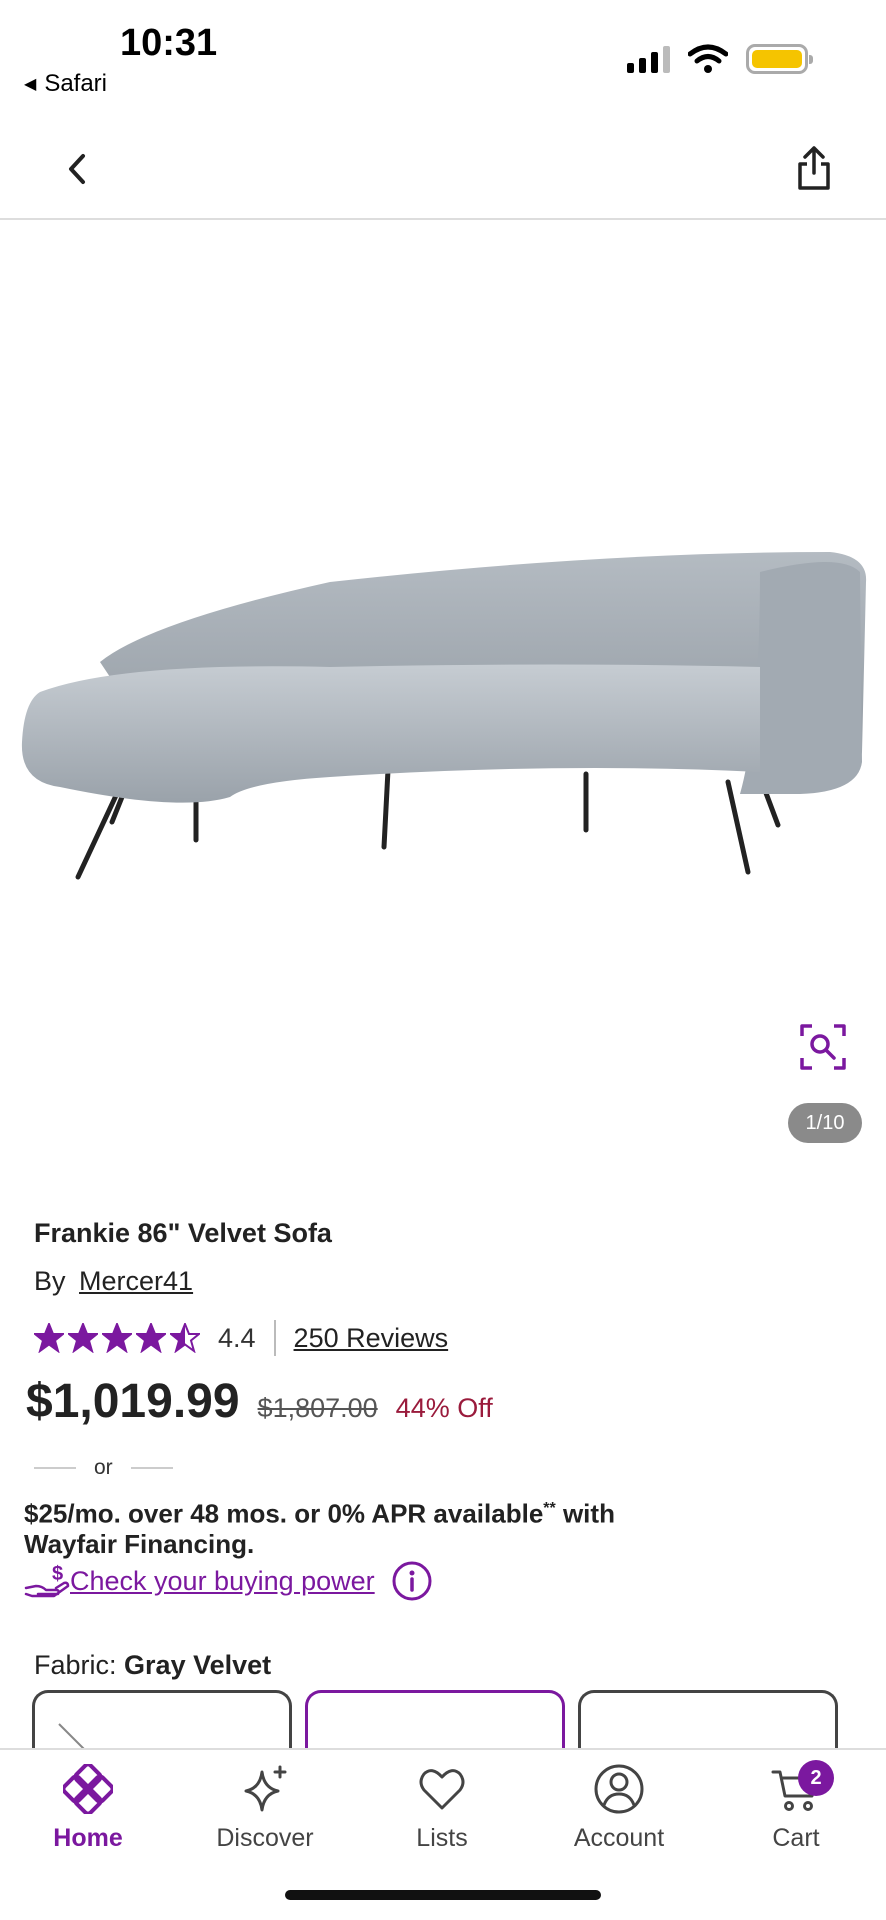  What do you see at coordinates (825, 1123) in the screenshot?
I see `image-counter: 1/10` at bounding box center [825, 1123].